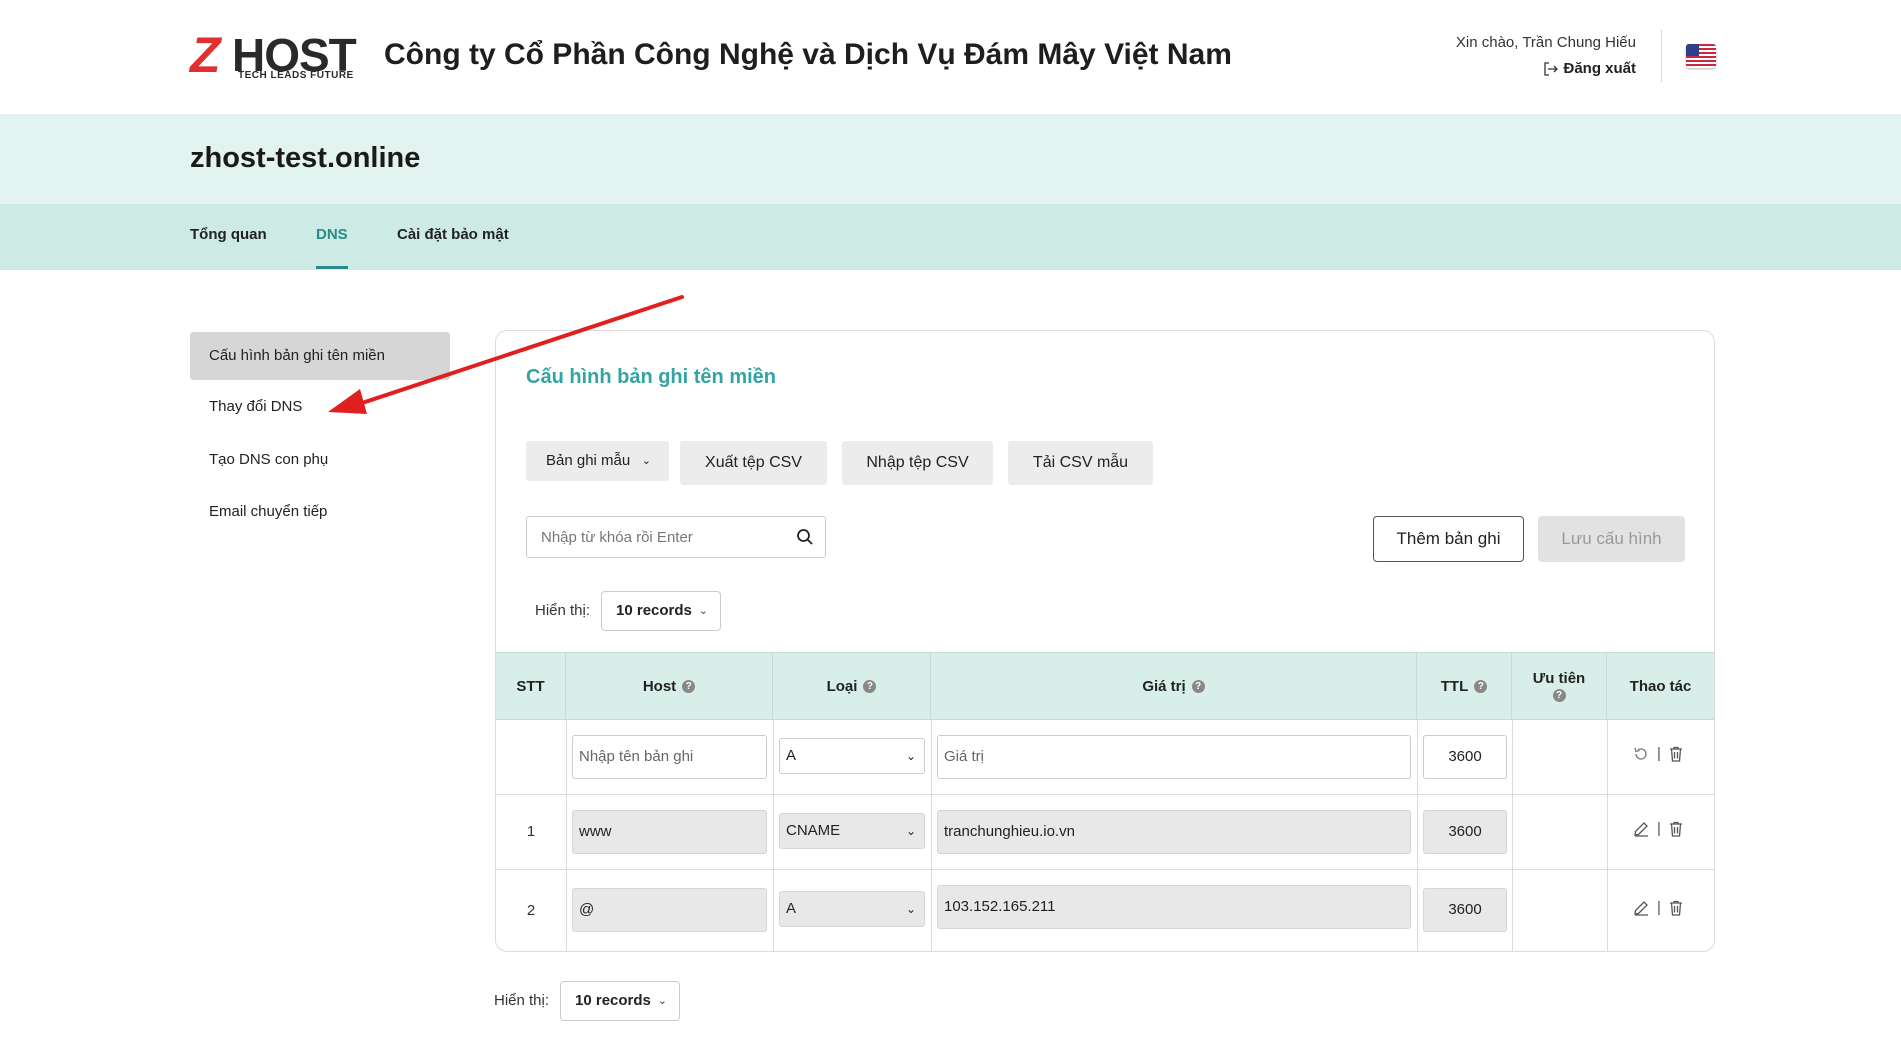 This screenshot has height=1056, width=1901. What do you see at coordinates (917, 463) in the screenshot?
I see `import-csv-button: Nhập tệp CSV` at bounding box center [917, 463].